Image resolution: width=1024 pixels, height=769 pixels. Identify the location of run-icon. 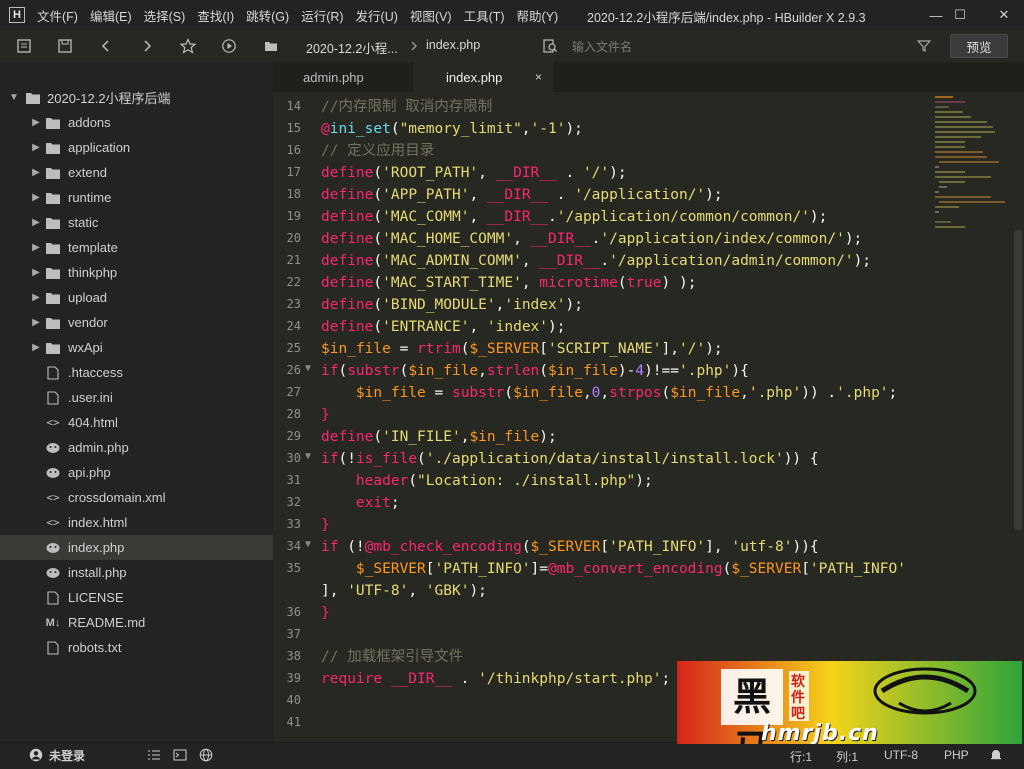
(229, 46).